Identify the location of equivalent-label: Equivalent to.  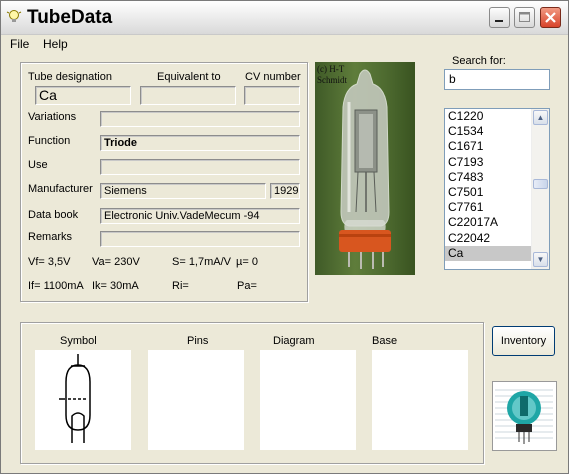
(189, 77).